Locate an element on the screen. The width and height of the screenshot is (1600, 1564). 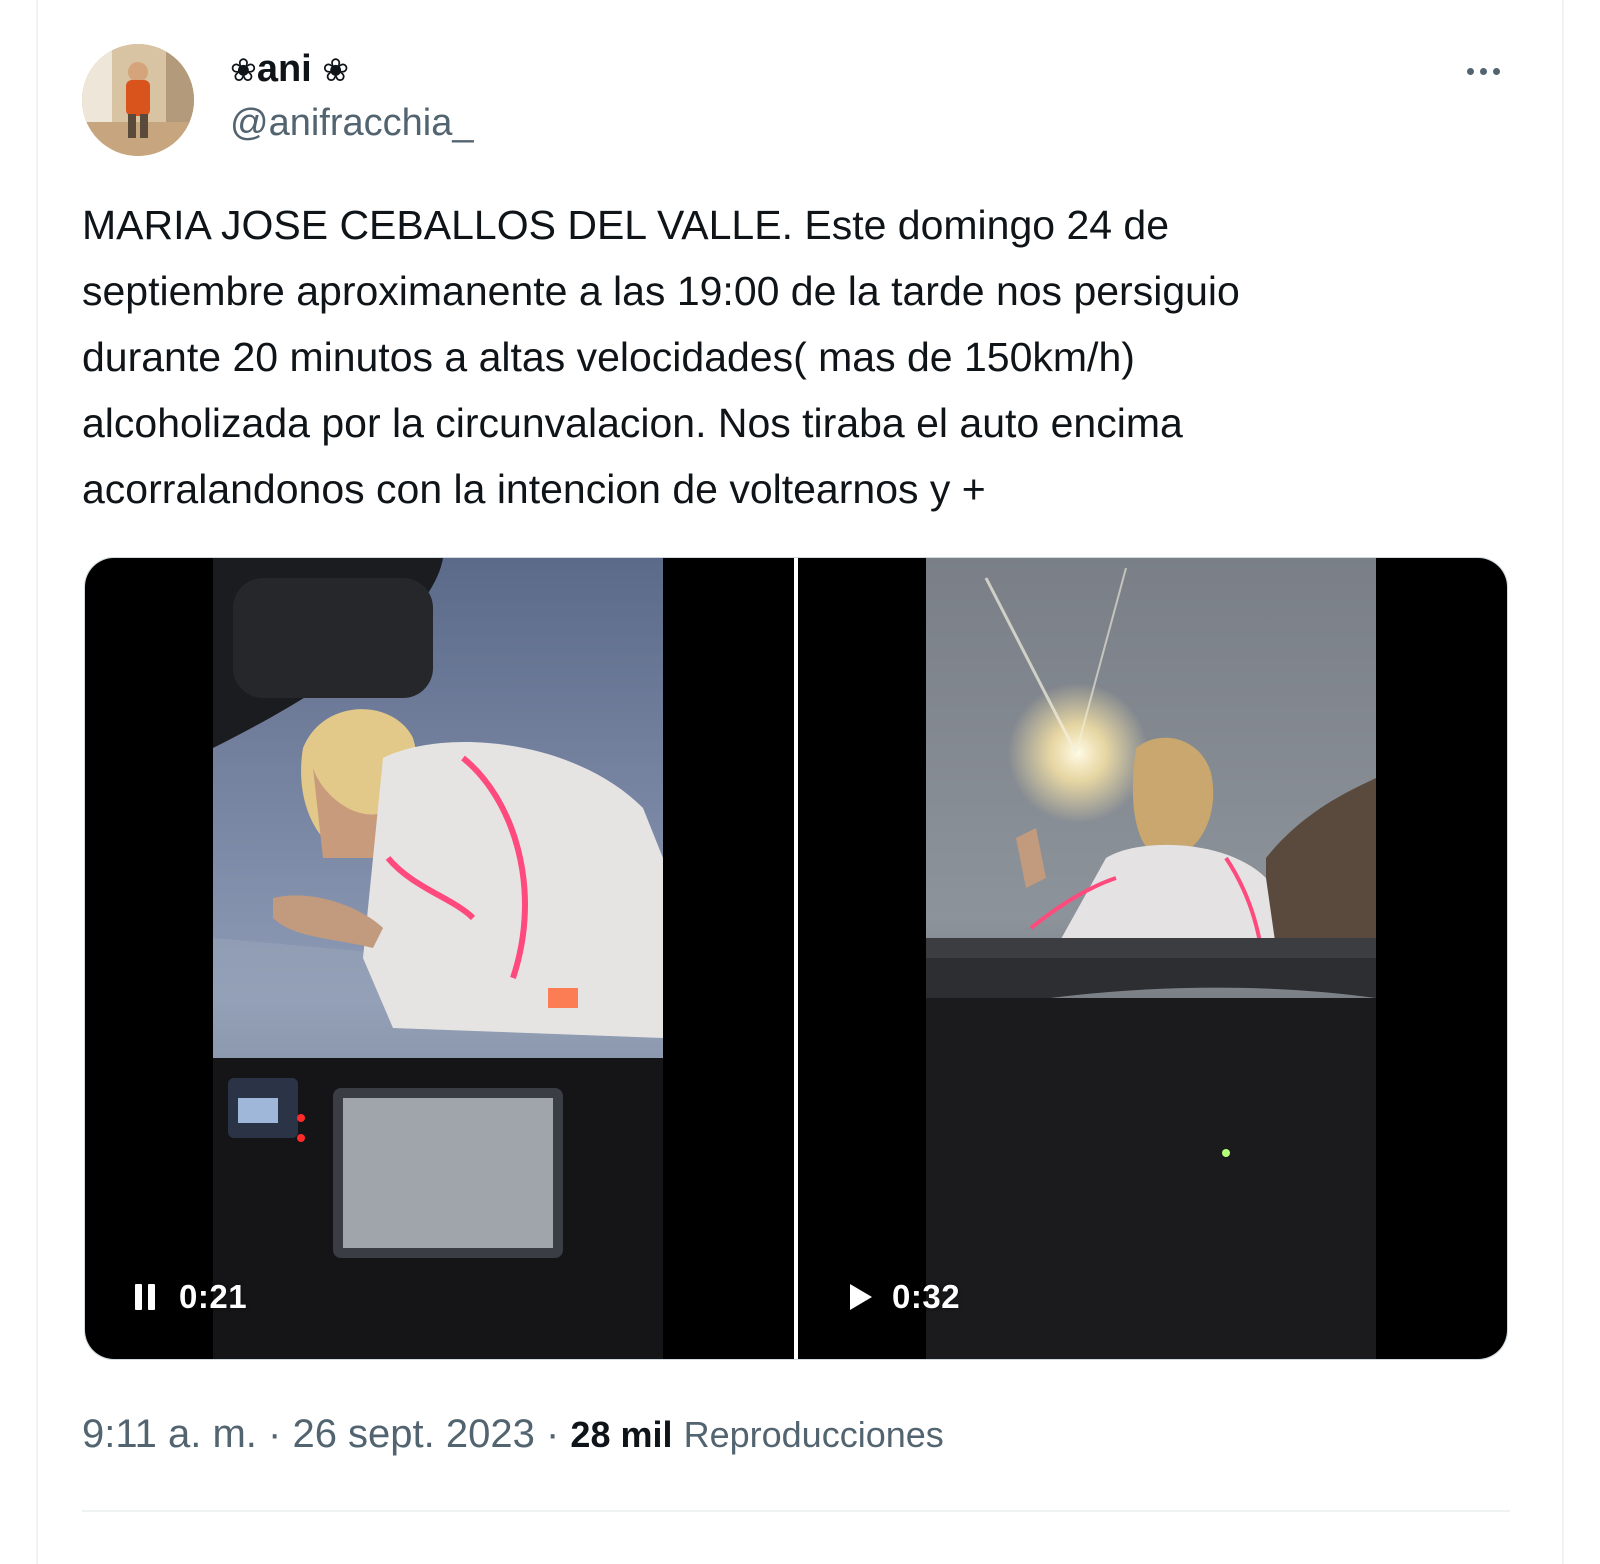
views-label: Reproducciones is located at coordinates (813, 1434).